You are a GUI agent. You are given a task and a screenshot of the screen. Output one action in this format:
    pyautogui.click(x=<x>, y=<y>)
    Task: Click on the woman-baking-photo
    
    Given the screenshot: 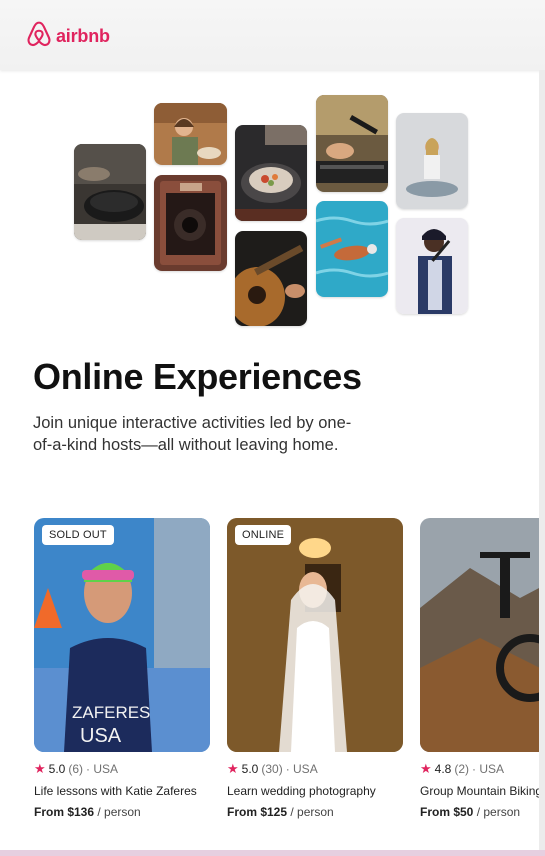 What is the action you would take?
    pyautogui.click(x=190, y=134)
    